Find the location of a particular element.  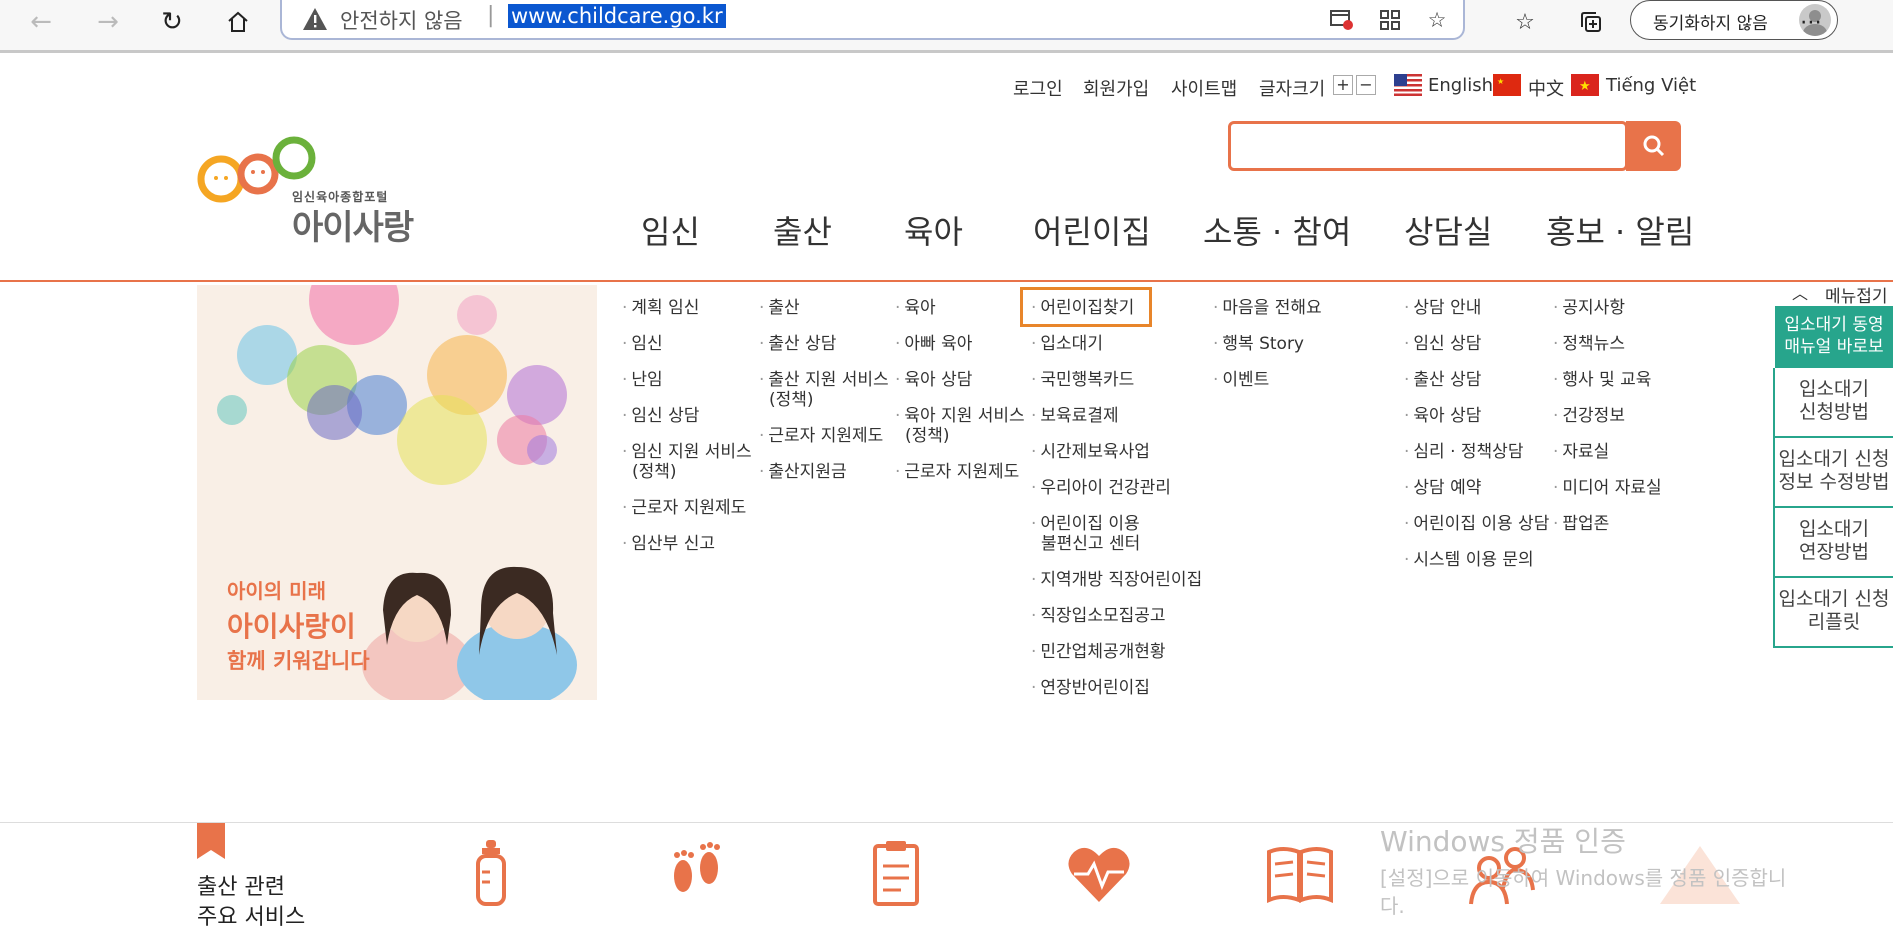

clipboard-icon is located at coordinates (896, 873).